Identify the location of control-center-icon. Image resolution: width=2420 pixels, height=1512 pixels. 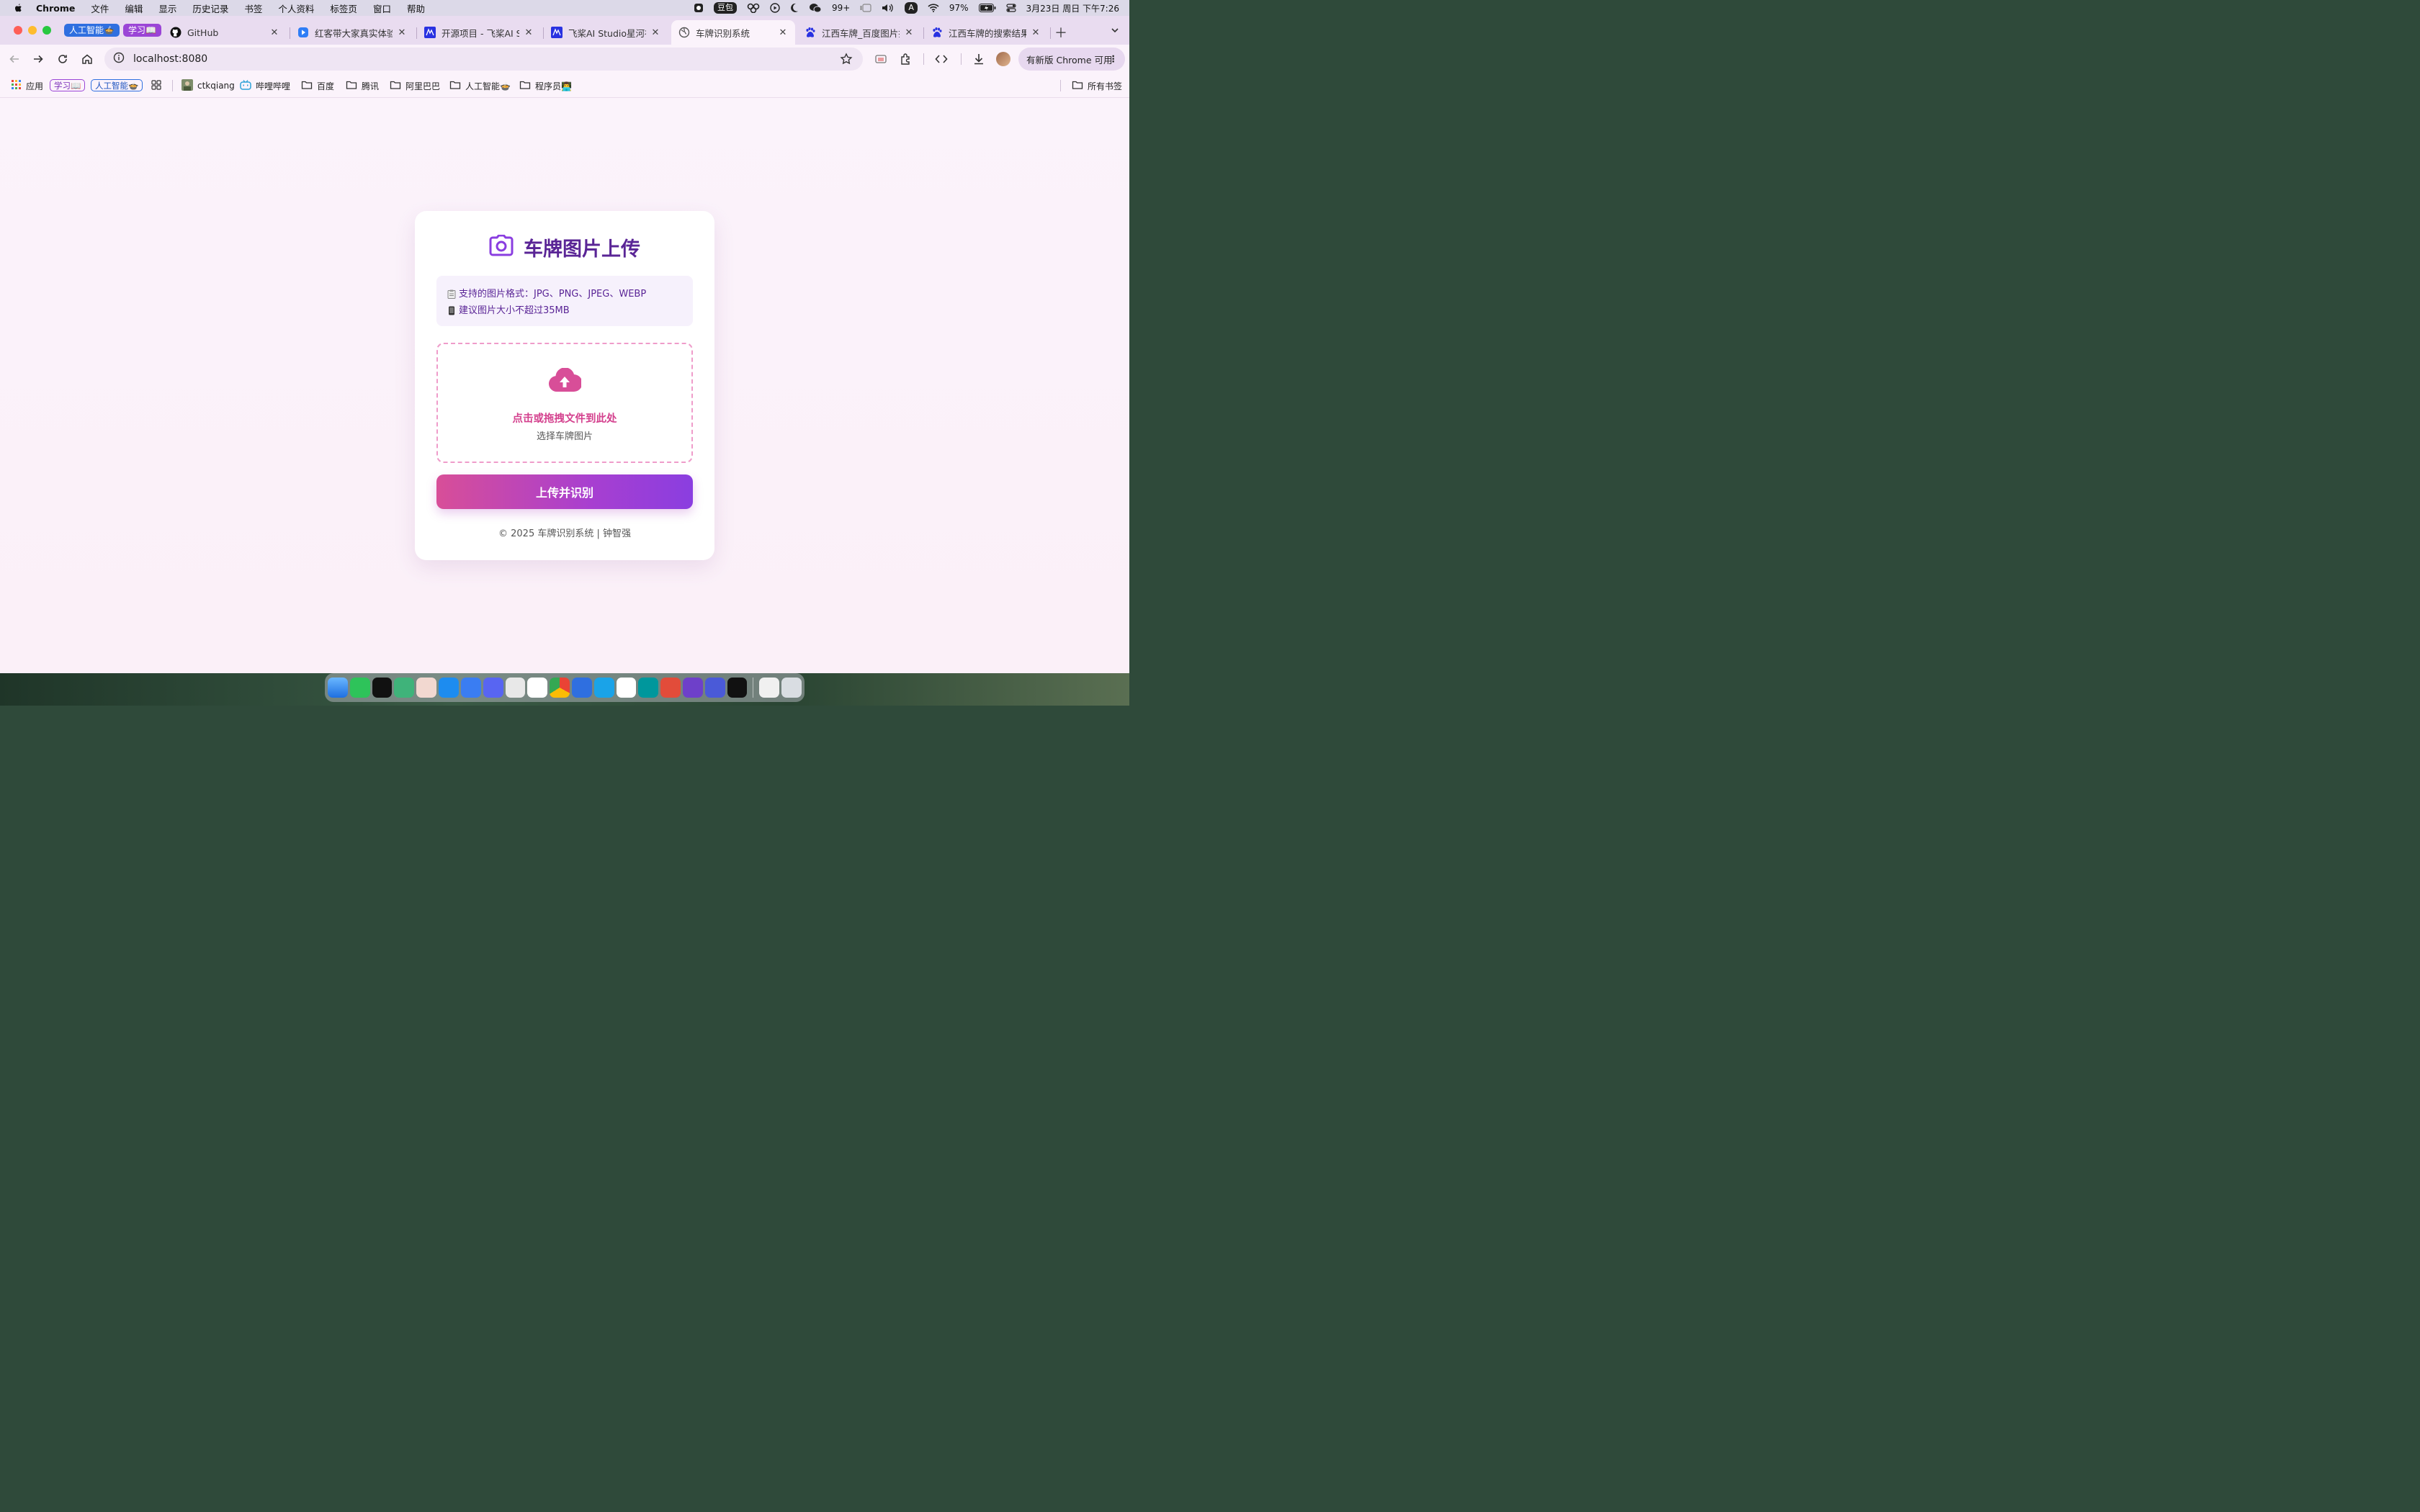
(1010, 8).